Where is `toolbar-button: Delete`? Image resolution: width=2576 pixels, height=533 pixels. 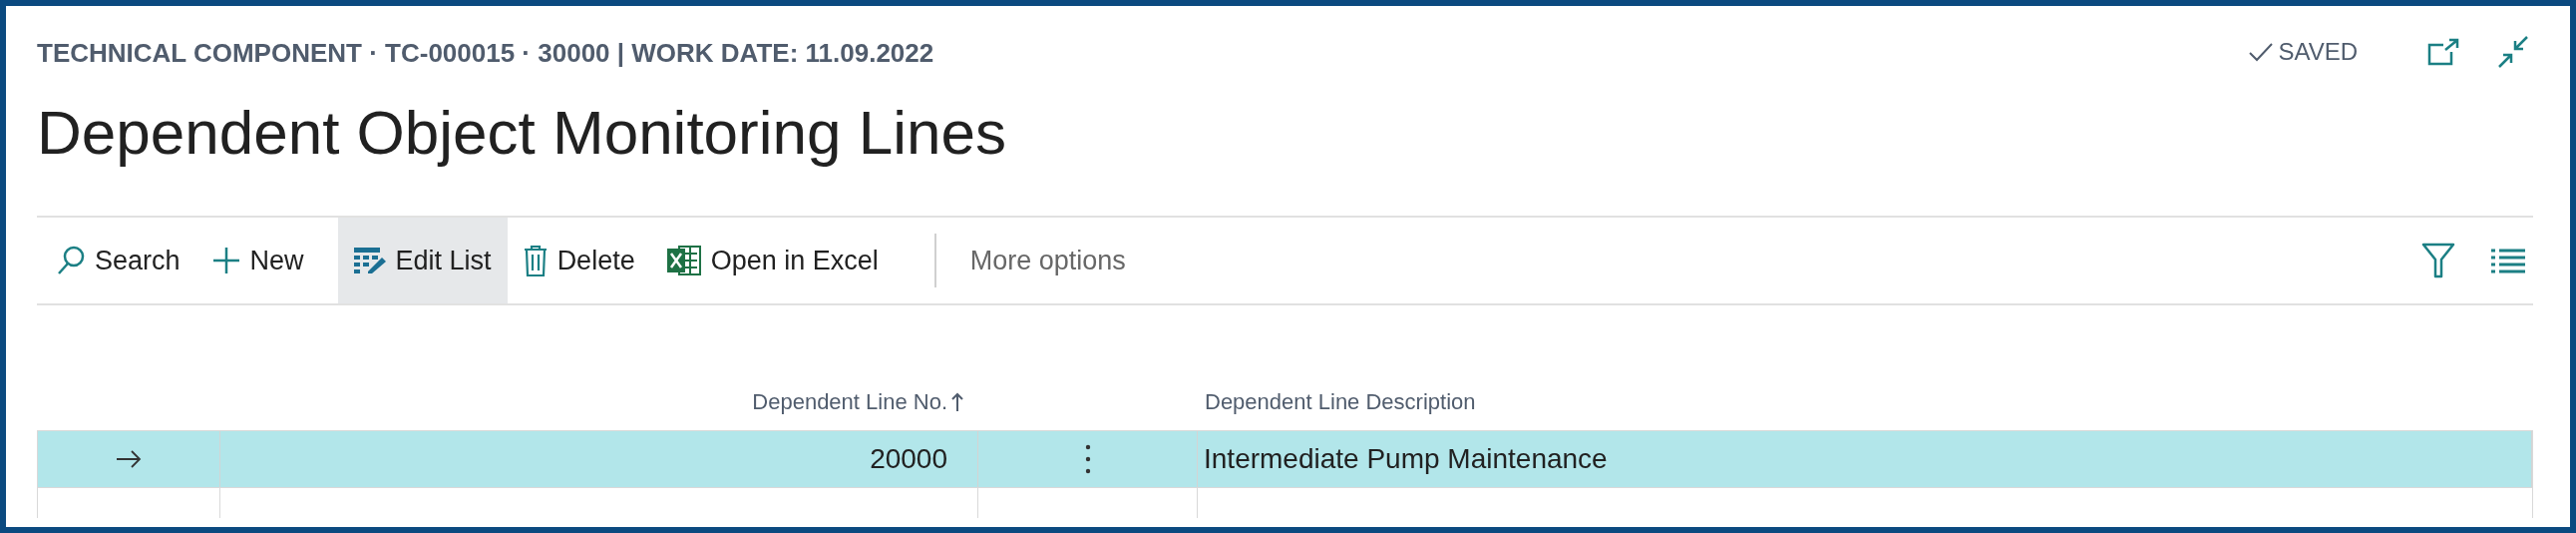 toolbar-button: Delete is located at coordinates (579, 261).